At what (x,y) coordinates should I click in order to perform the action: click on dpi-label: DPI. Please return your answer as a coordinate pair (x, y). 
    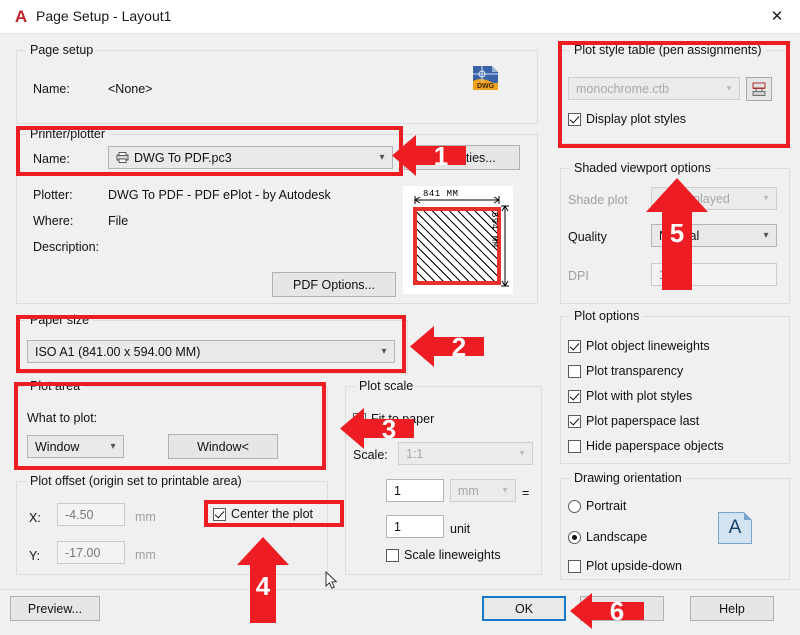
    Looking at the image, I should click on (578, 276).